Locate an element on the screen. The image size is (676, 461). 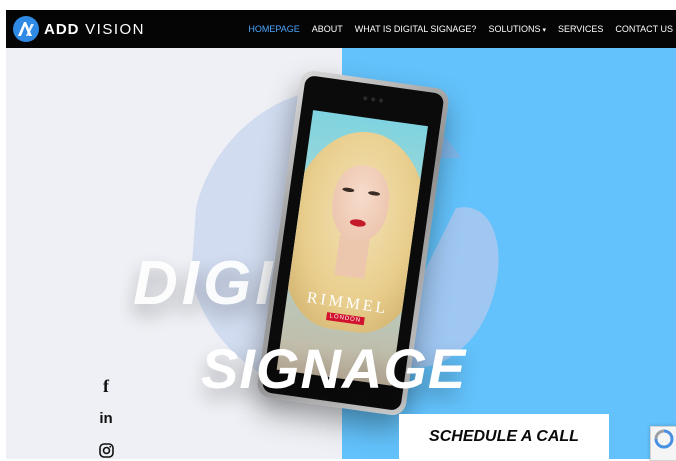
nav-services: SERVICES is located at coordinates (580, 29).